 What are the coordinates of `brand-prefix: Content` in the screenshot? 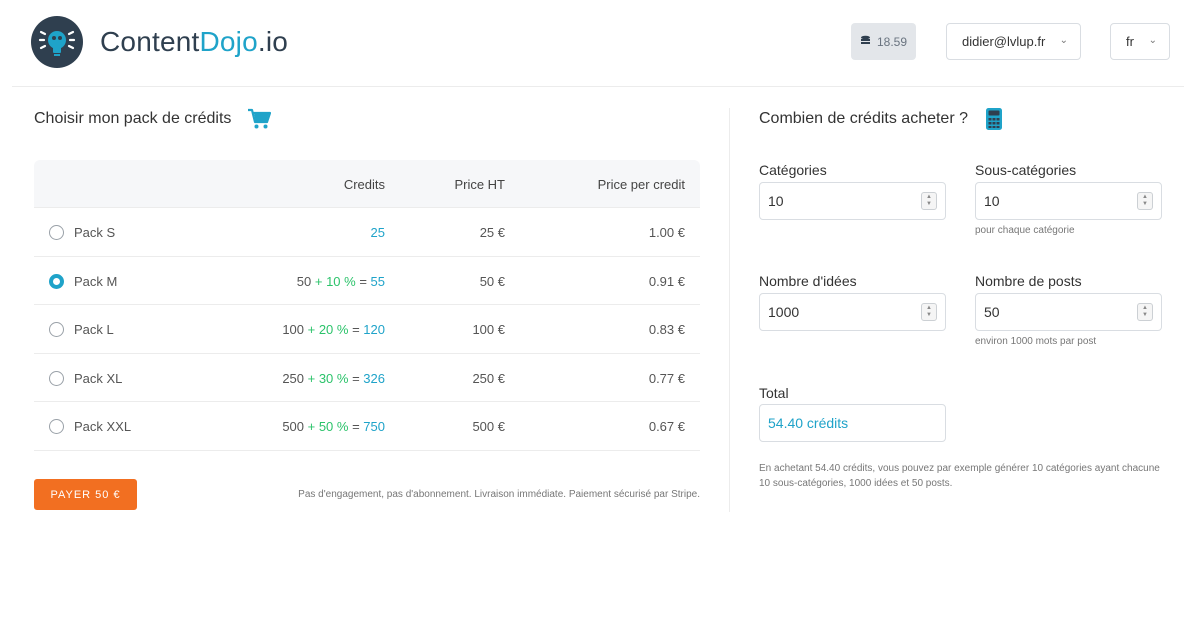 It's located at (150, 41).